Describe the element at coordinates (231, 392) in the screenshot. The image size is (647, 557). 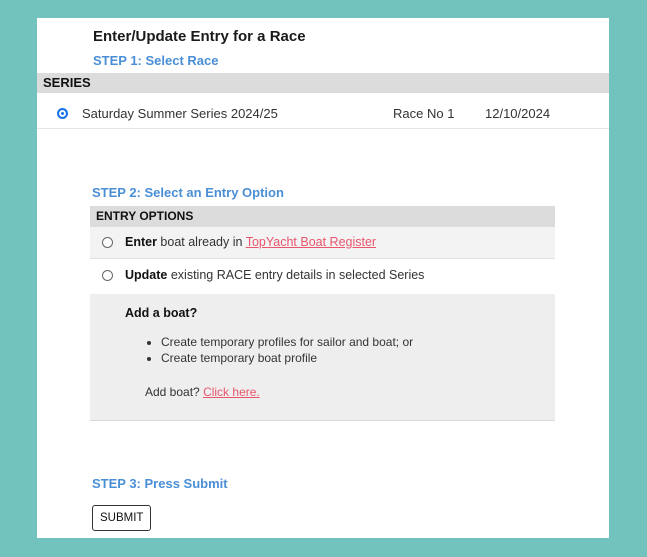
I see `add-boat-link: Click here.` at that location.